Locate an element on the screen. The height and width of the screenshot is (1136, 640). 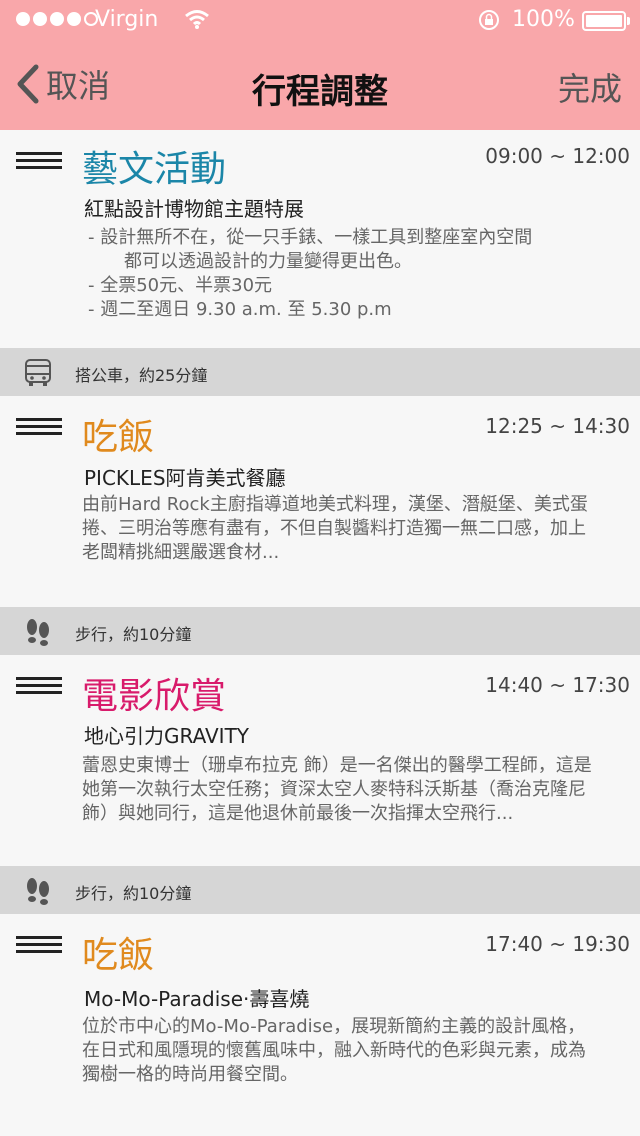
rotation-lock-icon is located at coordinates (489, 20).